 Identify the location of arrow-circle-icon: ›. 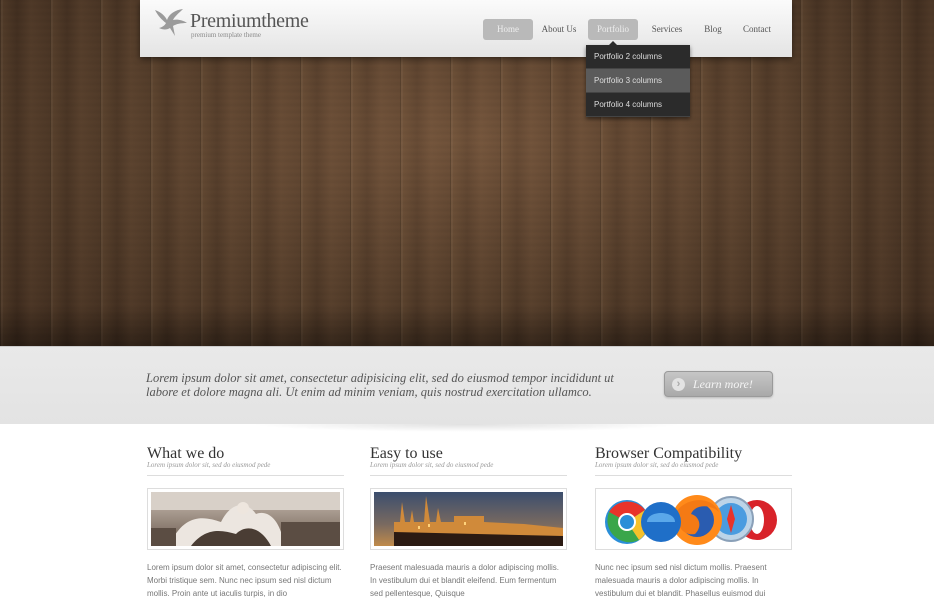
(678, 384).